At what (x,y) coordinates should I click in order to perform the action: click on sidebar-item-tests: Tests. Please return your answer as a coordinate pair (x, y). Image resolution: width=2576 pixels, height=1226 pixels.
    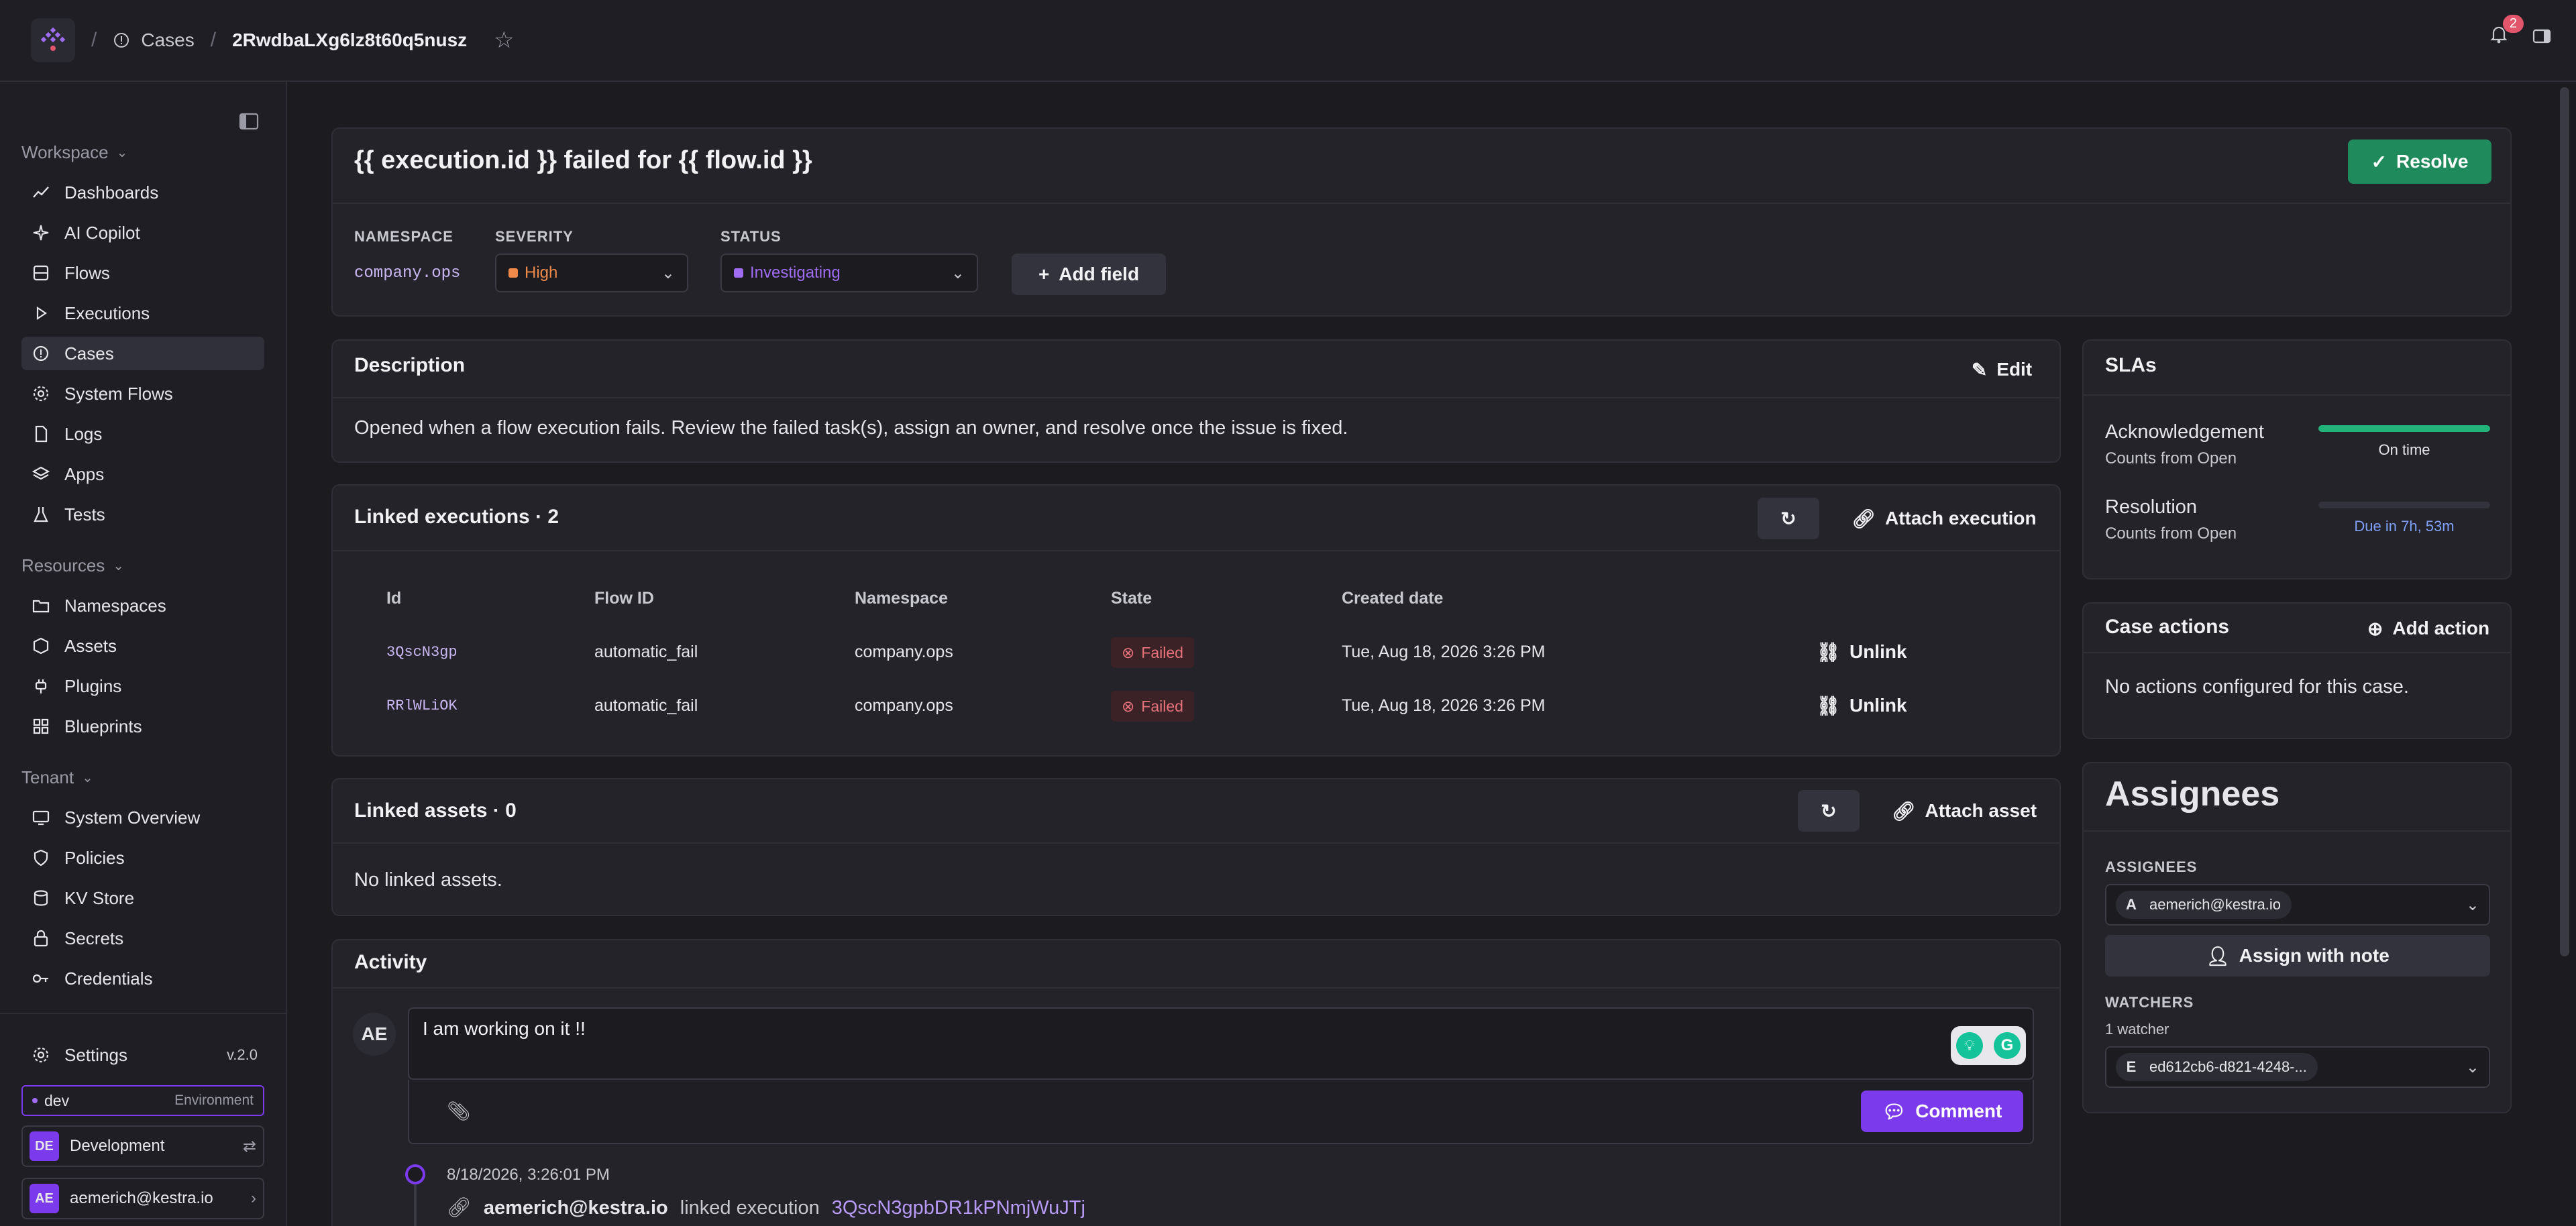
    Looking at the image, I should click on (142, 514).